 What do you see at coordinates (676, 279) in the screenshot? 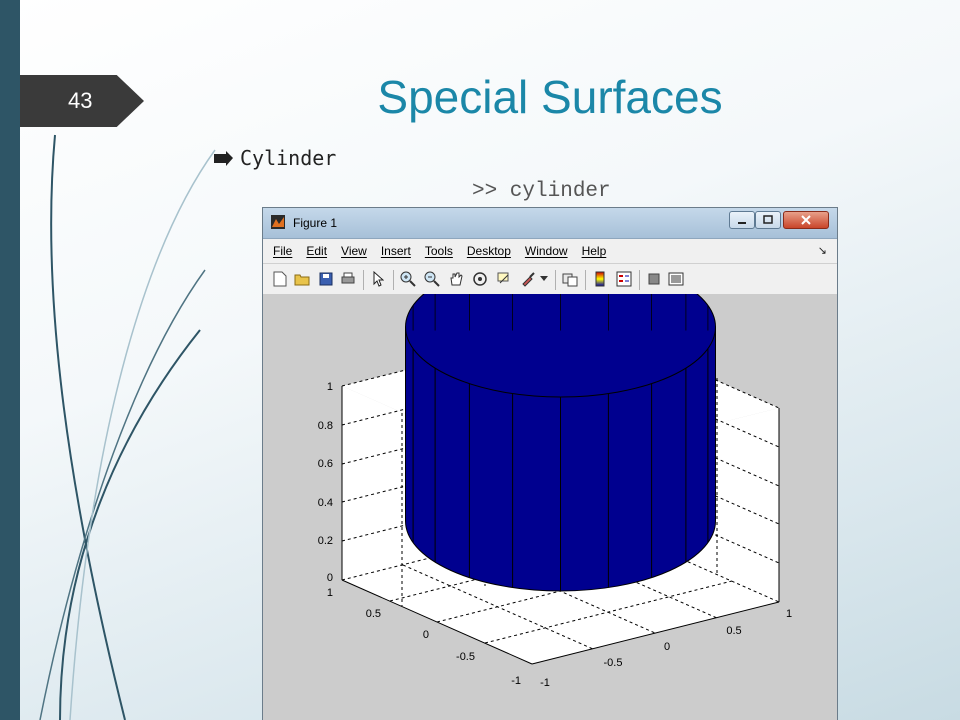
I see `show-plot-tools-icon` at bounding box center [676, 279].